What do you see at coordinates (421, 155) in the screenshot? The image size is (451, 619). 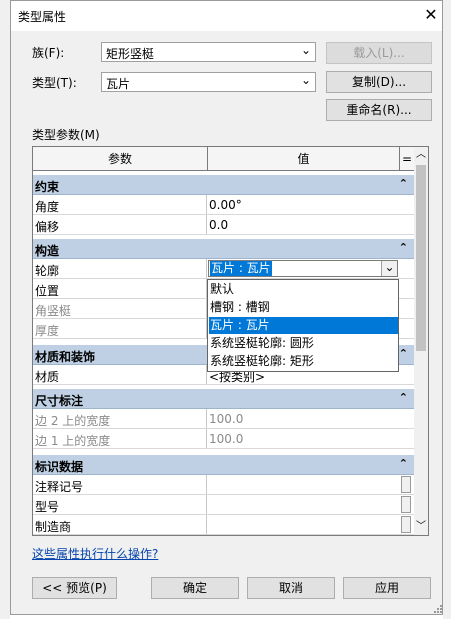 I see `scroll-up-icon: ︿` at bounding box center [421, 155].